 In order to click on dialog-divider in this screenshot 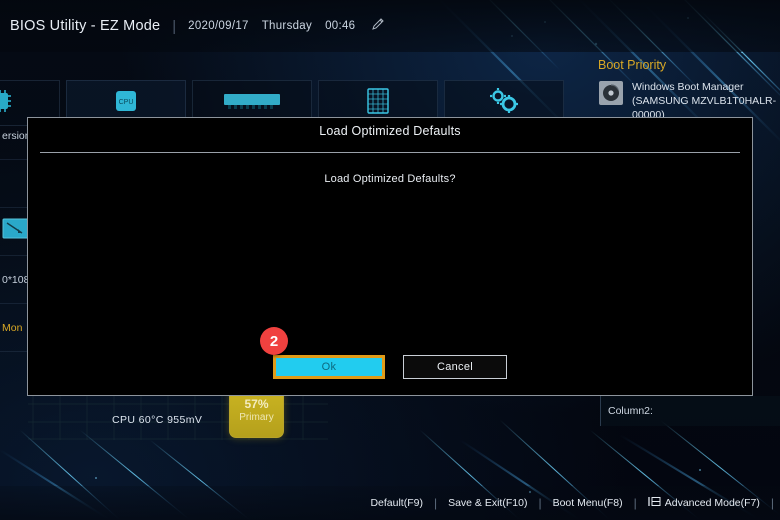, I will do `click(390, 152)`.